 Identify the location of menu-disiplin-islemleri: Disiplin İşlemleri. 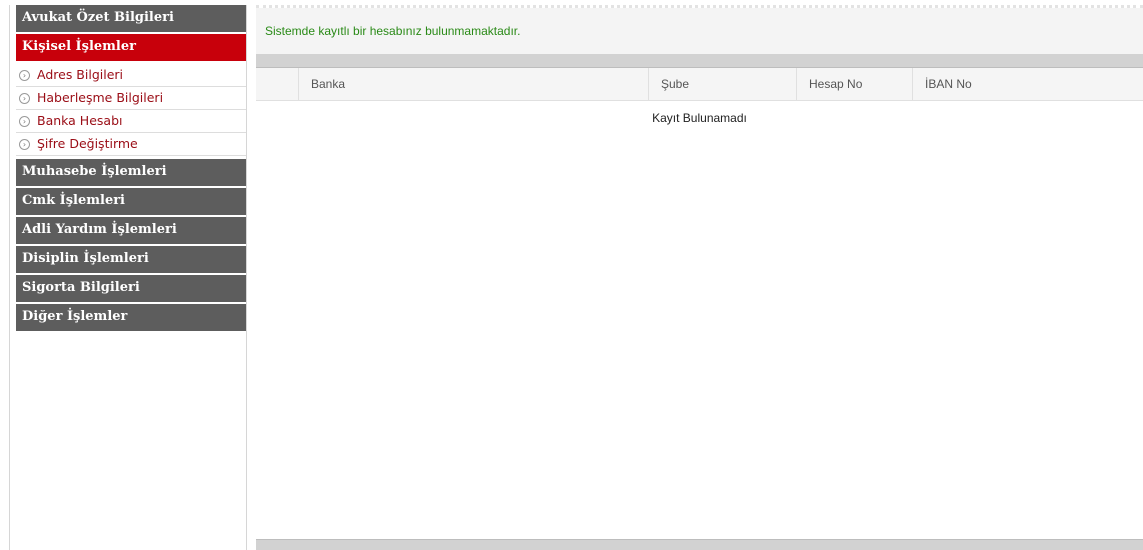
(131, 259).